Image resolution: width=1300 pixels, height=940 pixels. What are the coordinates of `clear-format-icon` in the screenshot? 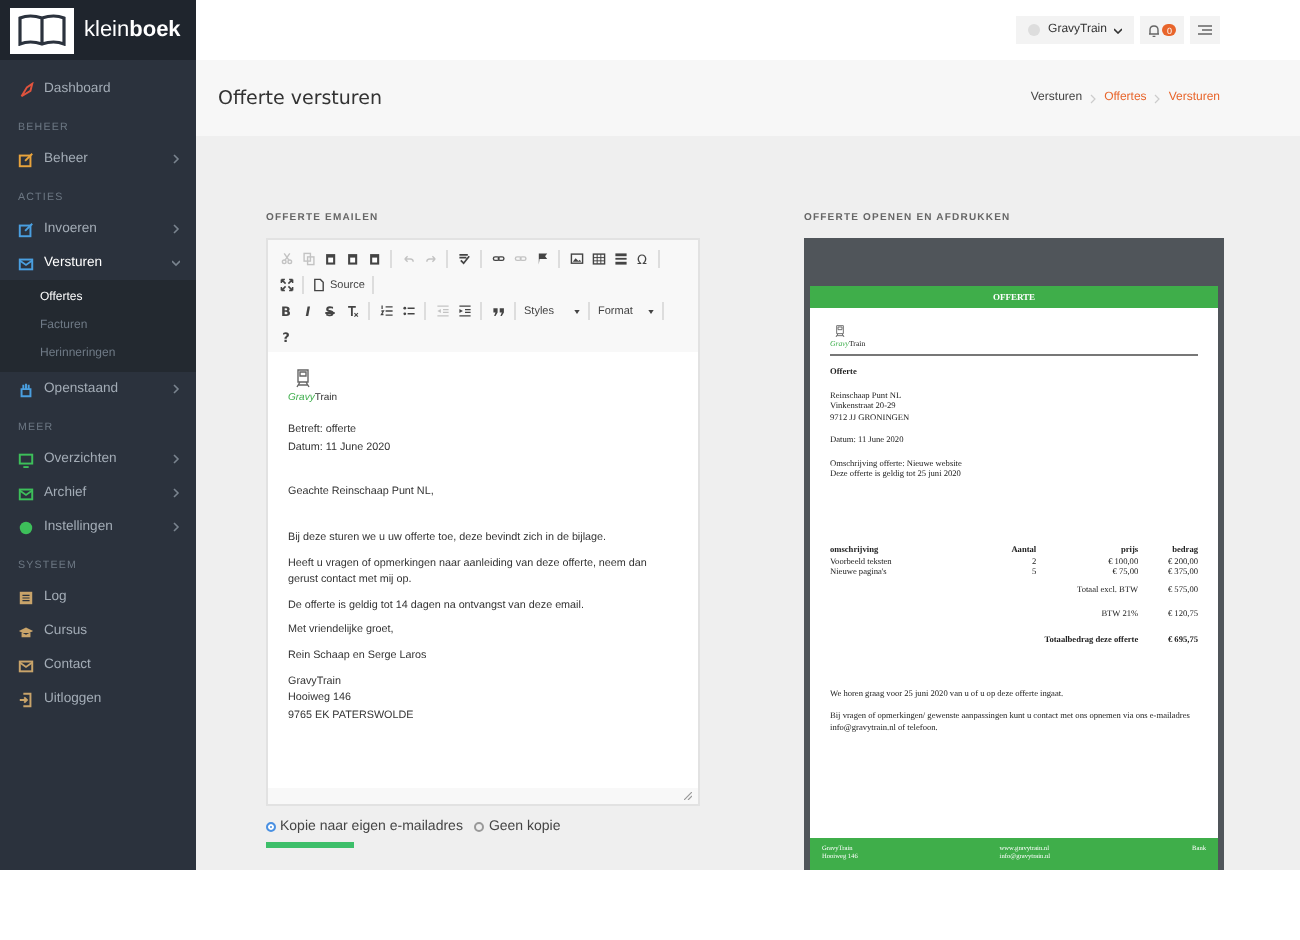 It's located at (352, 311).